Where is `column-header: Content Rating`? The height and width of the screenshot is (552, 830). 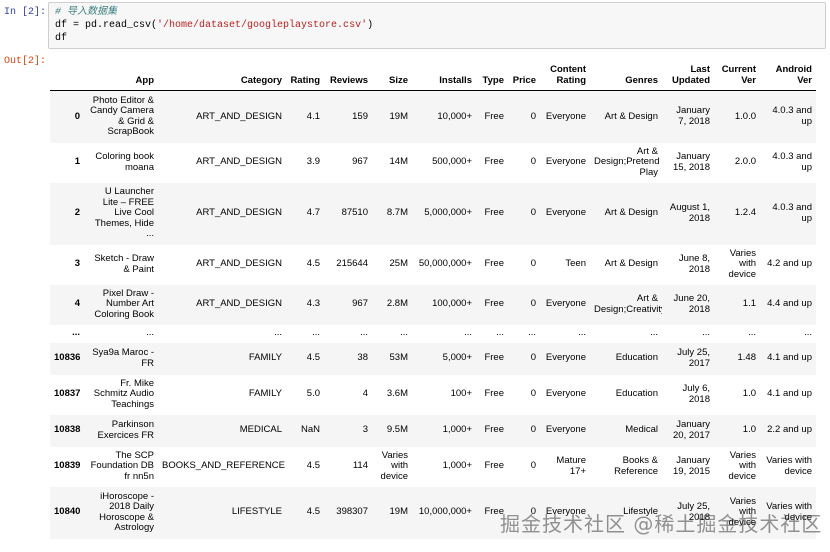
column-header: Content Rating is located at coordinates (565, 74).